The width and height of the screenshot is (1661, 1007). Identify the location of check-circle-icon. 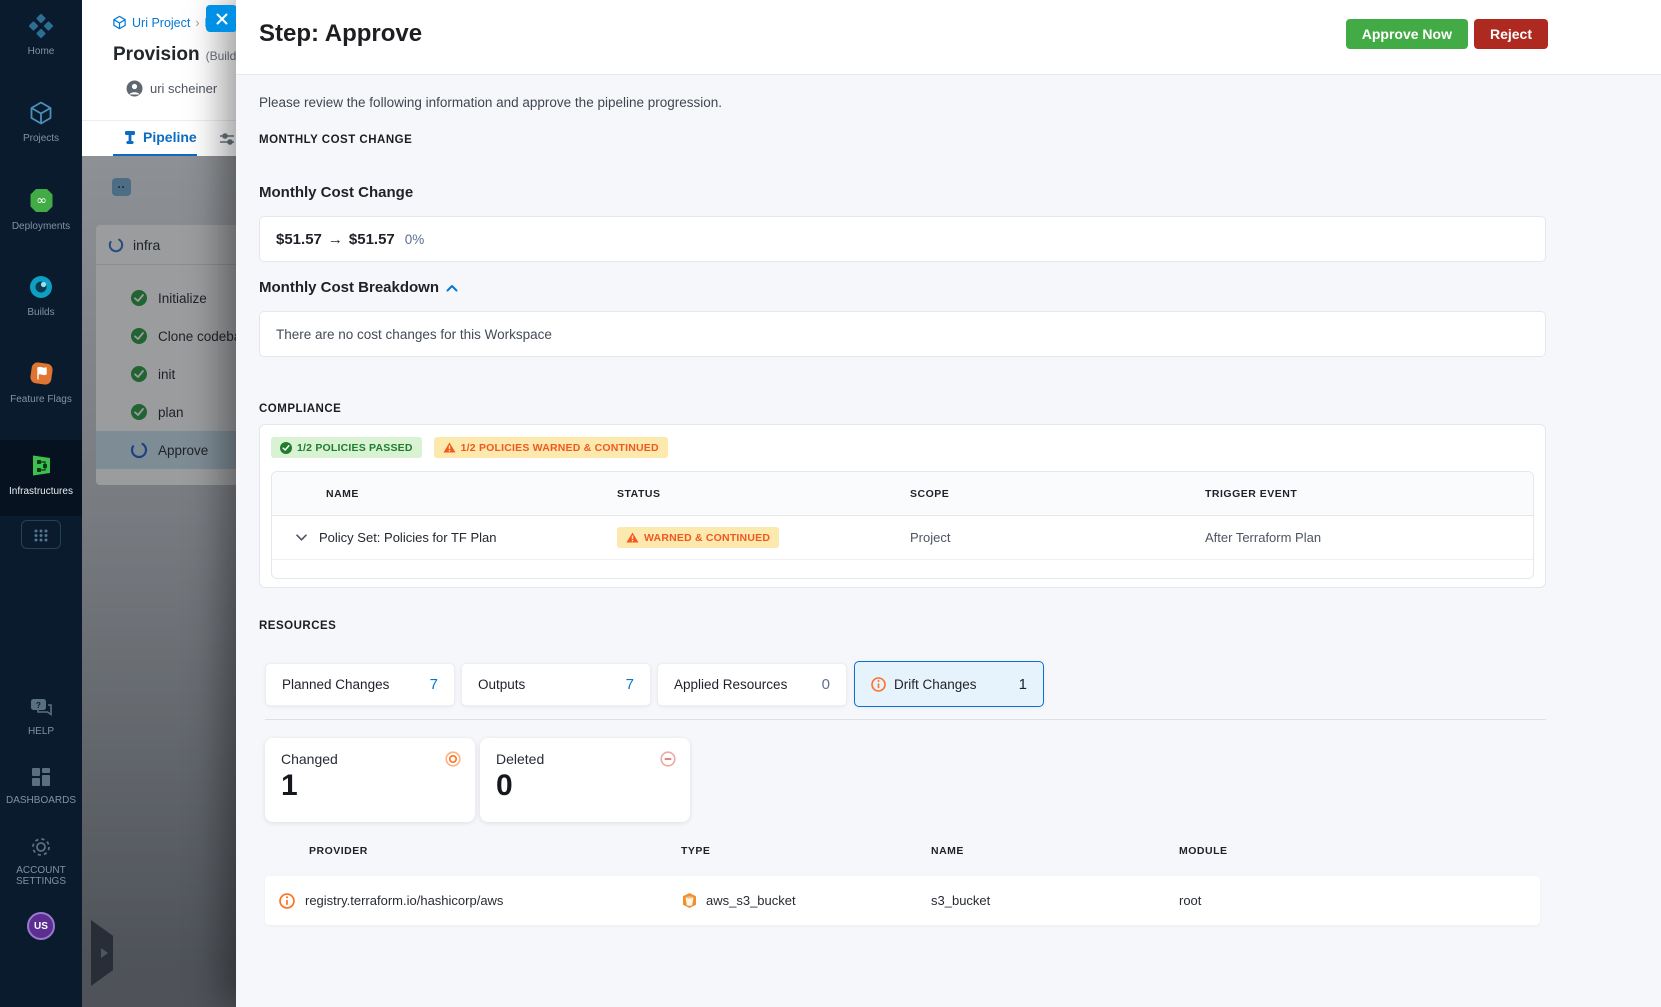
(286, 447).